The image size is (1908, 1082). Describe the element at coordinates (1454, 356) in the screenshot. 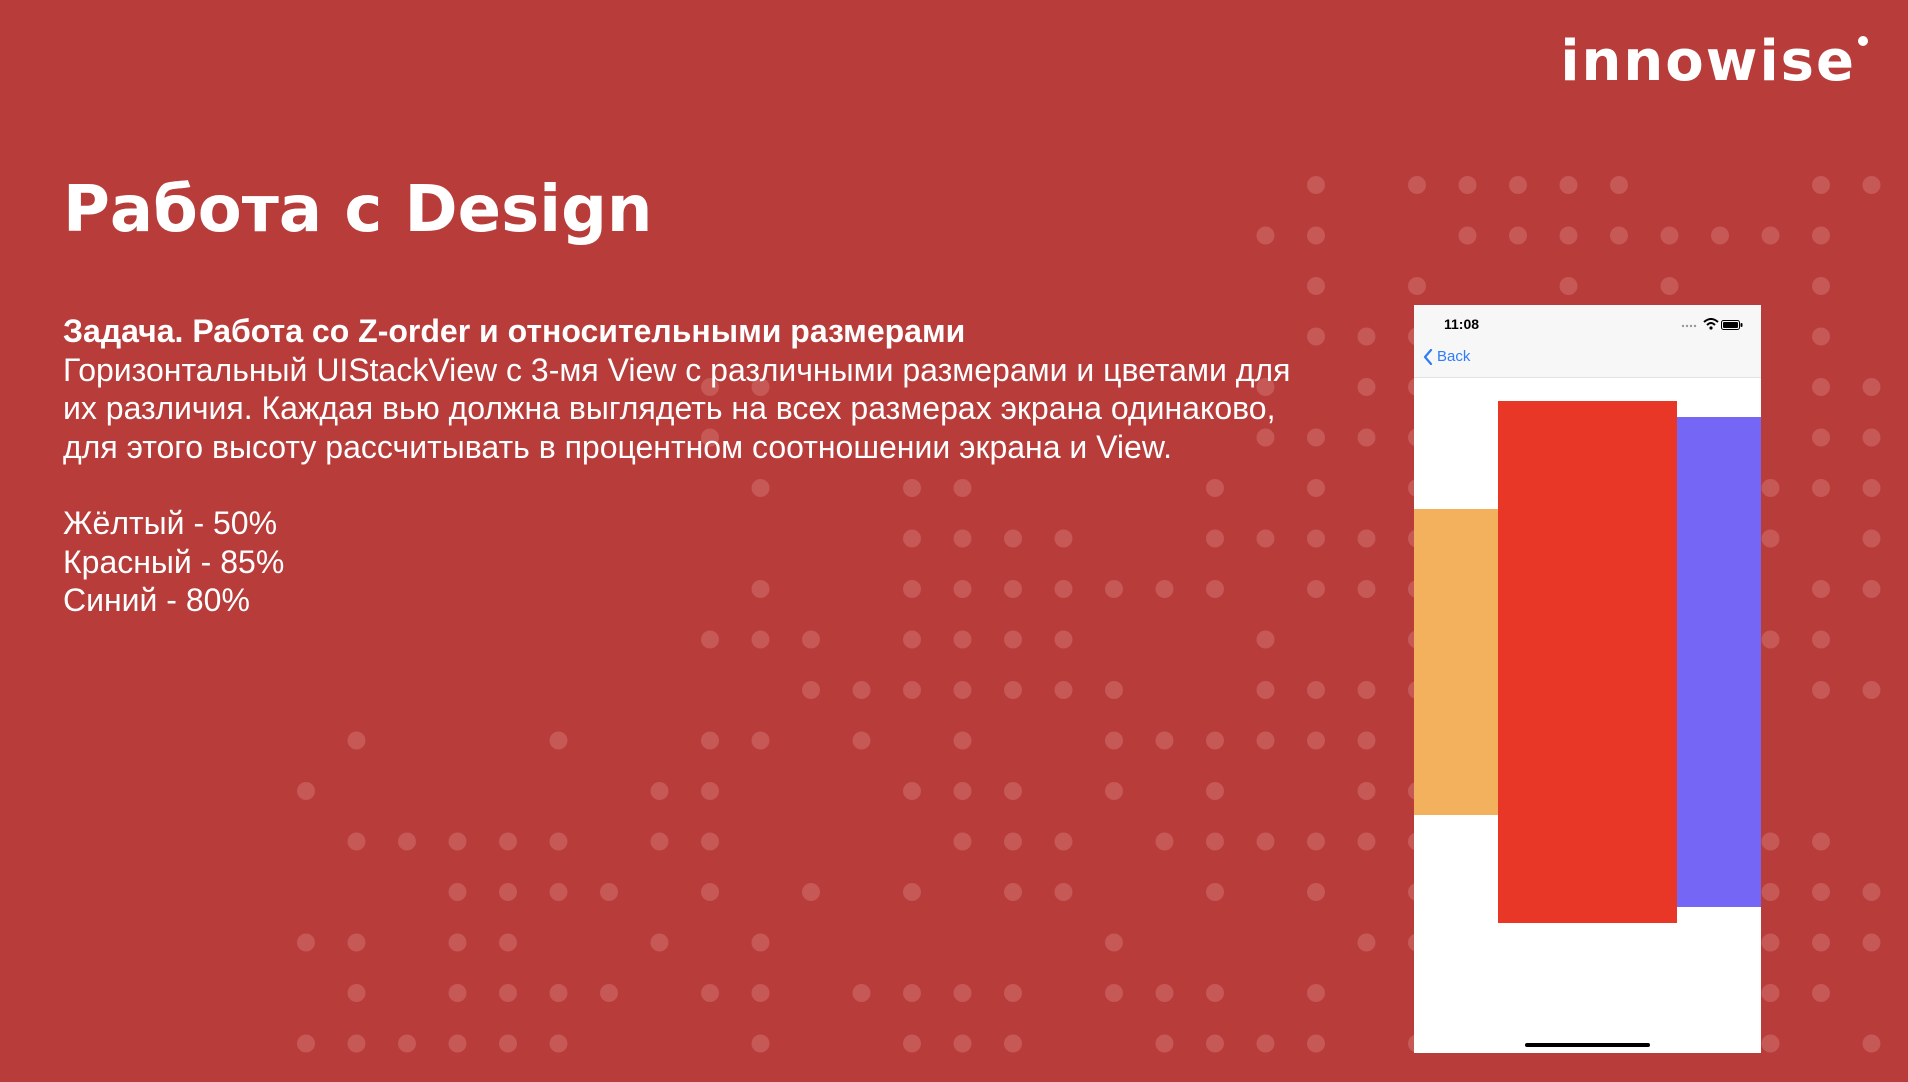

I see `back-label: Back` at that location.